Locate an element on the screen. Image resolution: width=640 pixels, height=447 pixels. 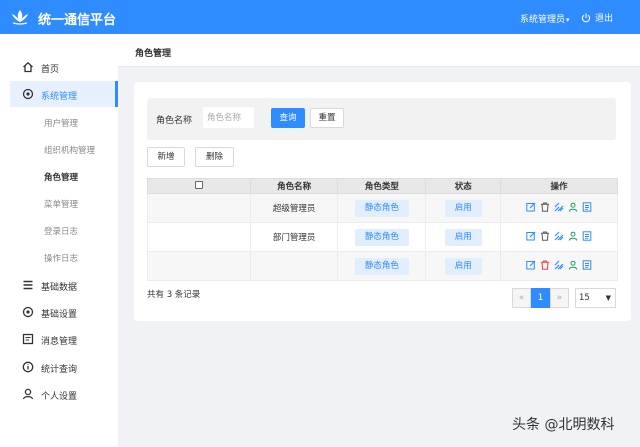
page-button-current: 1 is located at coordinates (540, 298).